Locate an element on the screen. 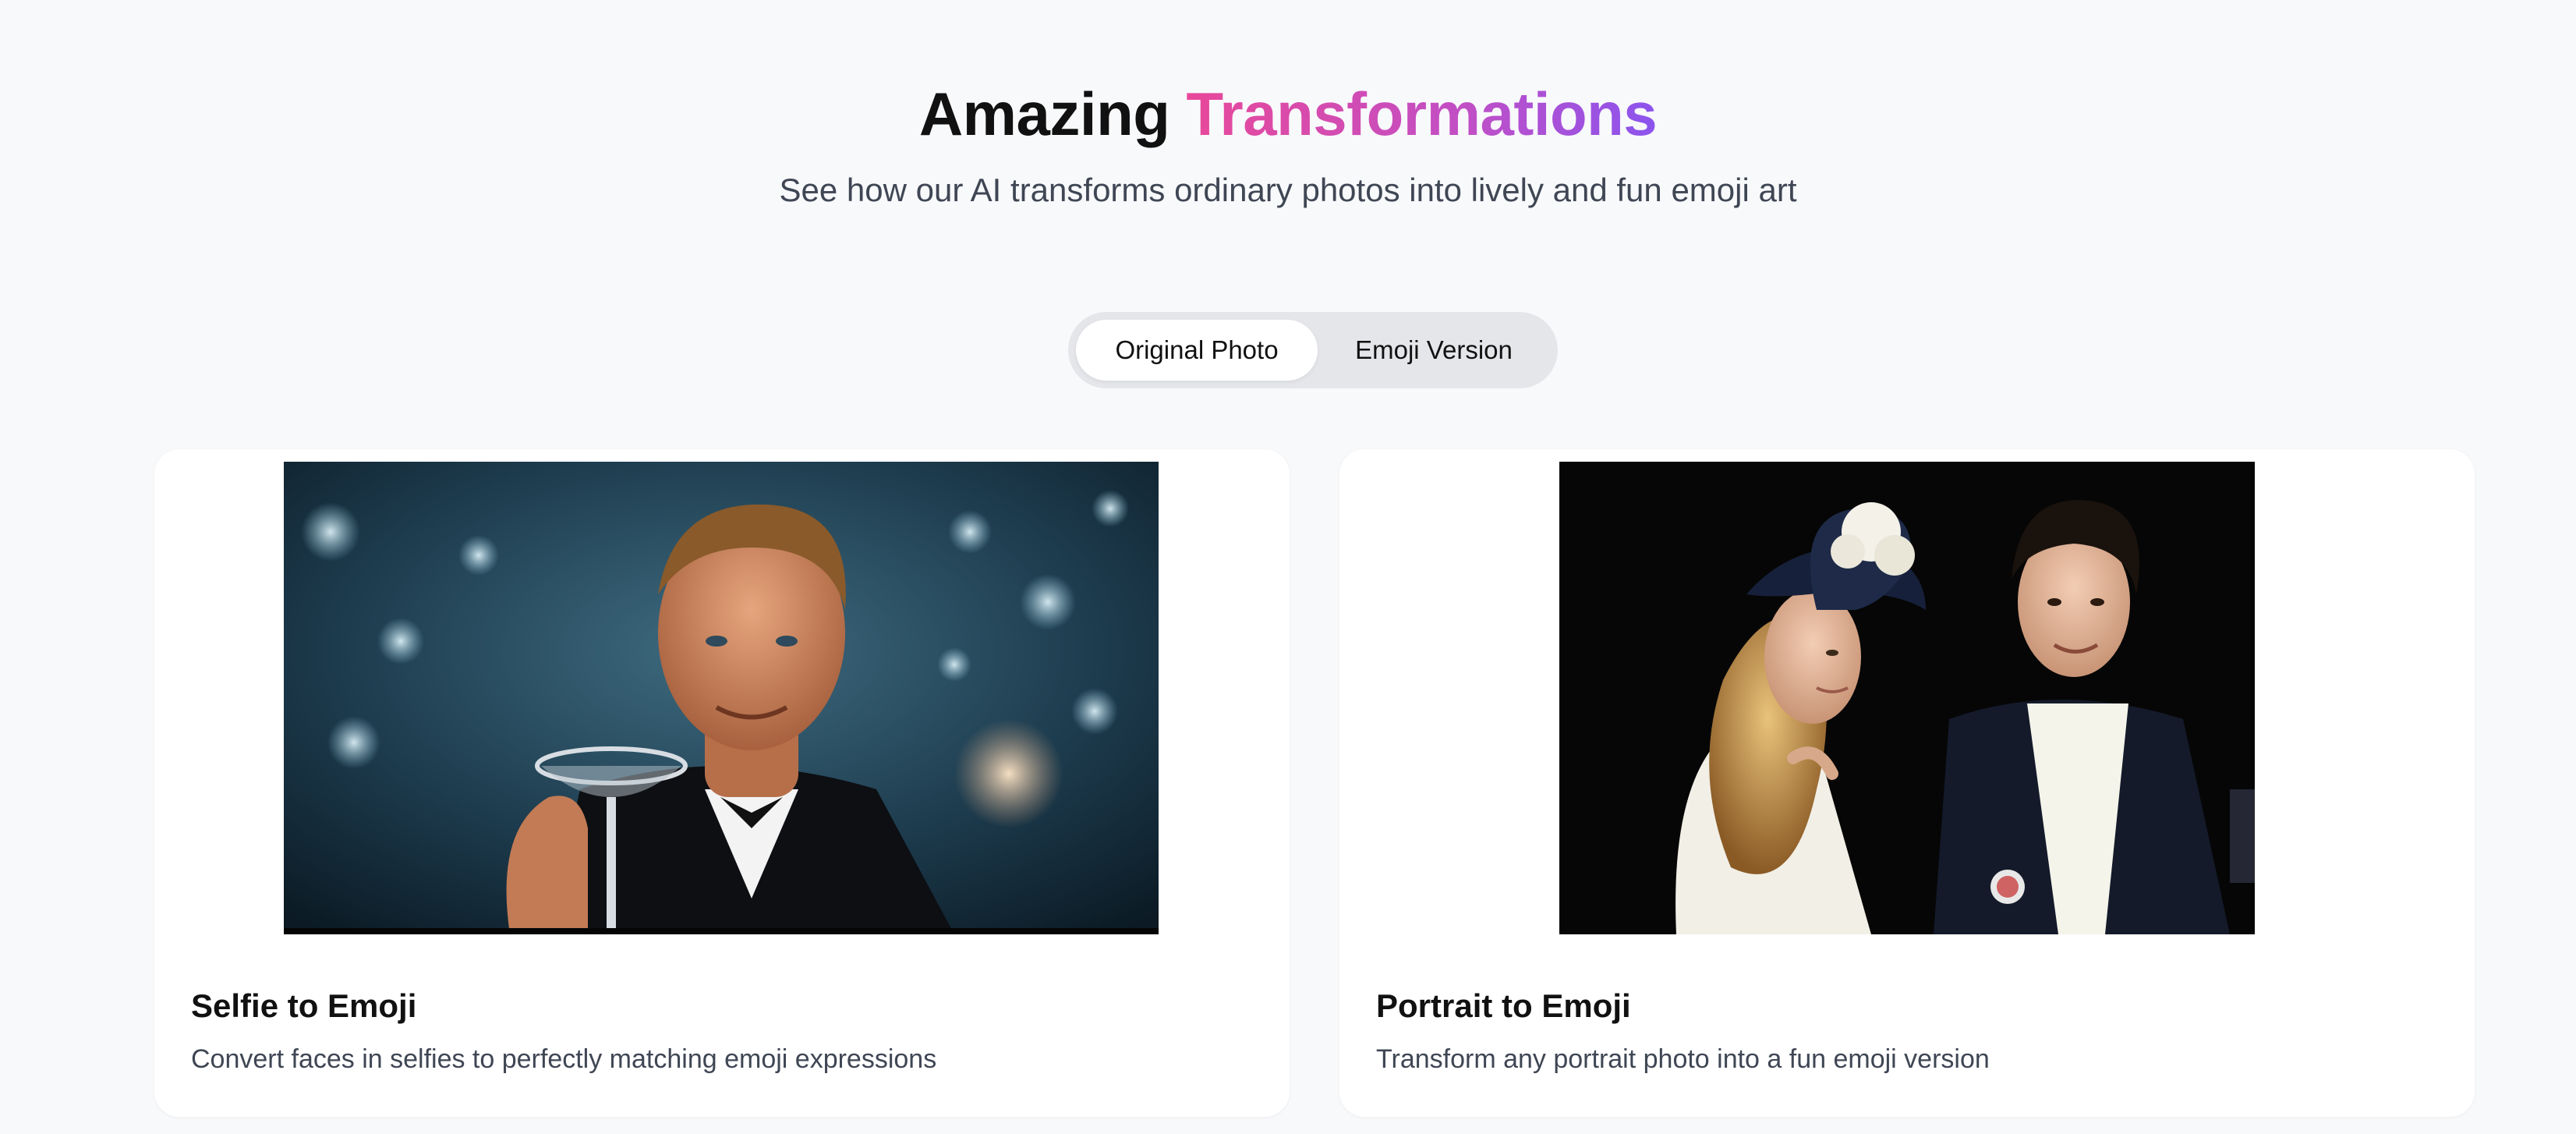 The height and width of the screenshot is (1134, 2576). selfie-photo is located at coordinates (721, 698).